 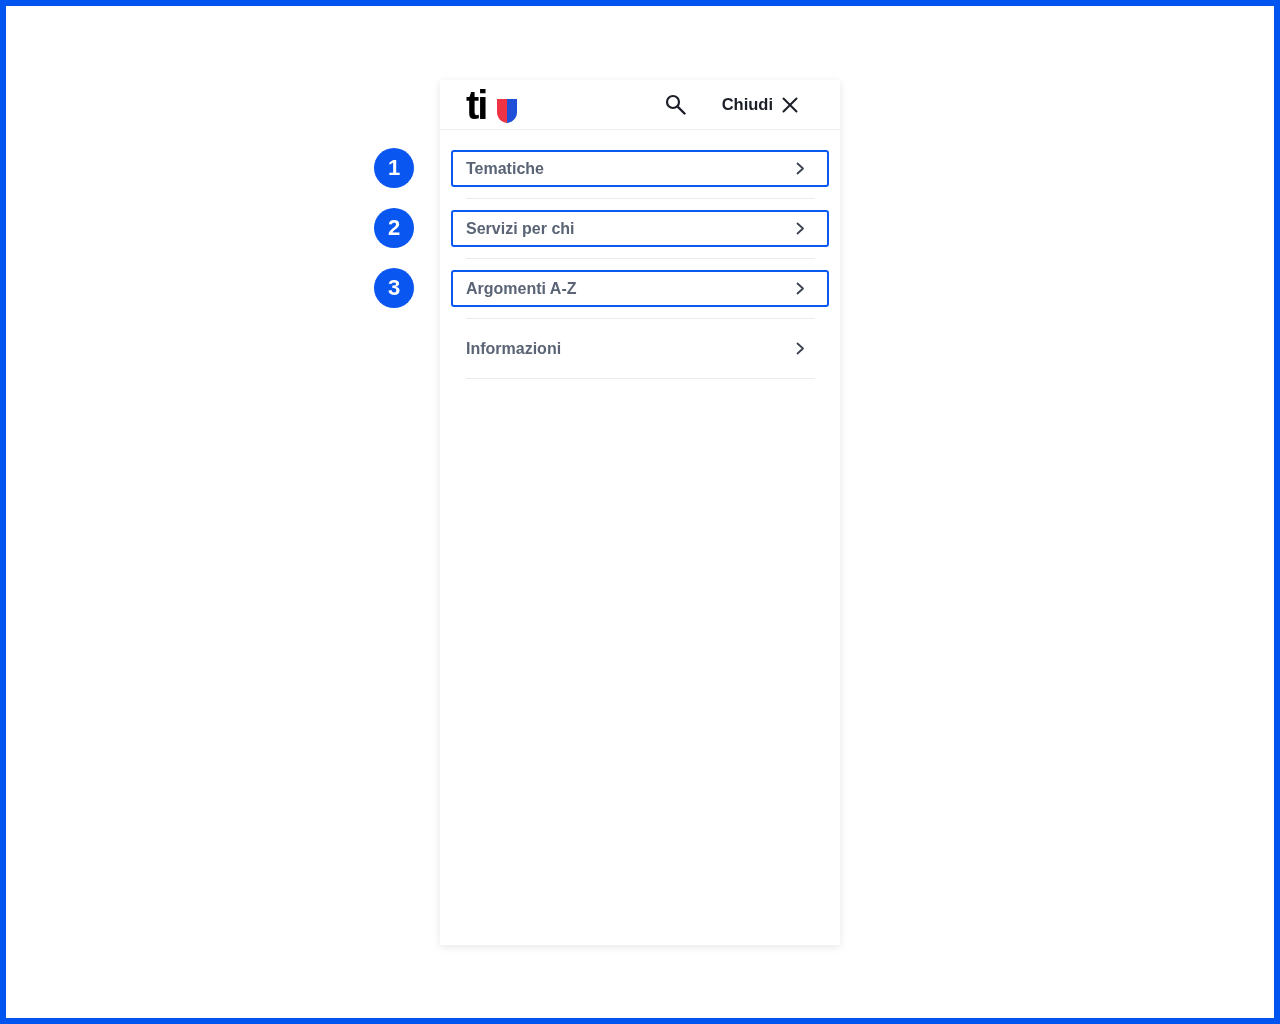 I want to click on search-icon, so click(x=675, y=104).